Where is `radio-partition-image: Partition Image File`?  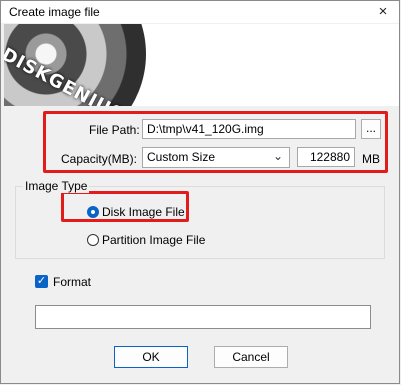
radio-partition-image: Partition Image File is located at coordinates (150, 240).